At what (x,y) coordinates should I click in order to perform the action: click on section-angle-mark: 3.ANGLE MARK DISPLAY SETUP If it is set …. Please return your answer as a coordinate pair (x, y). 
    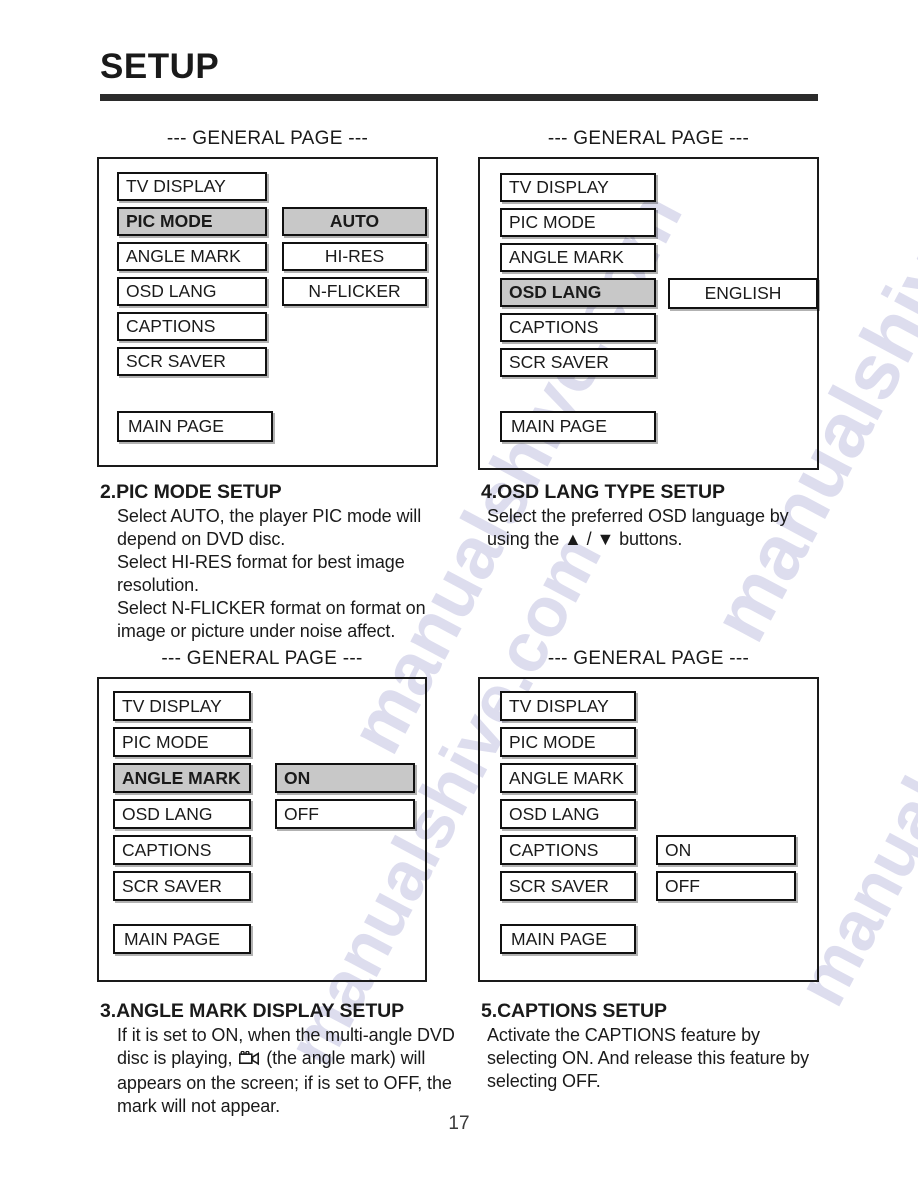
    Looking at the image, I should click on (280, 1059).